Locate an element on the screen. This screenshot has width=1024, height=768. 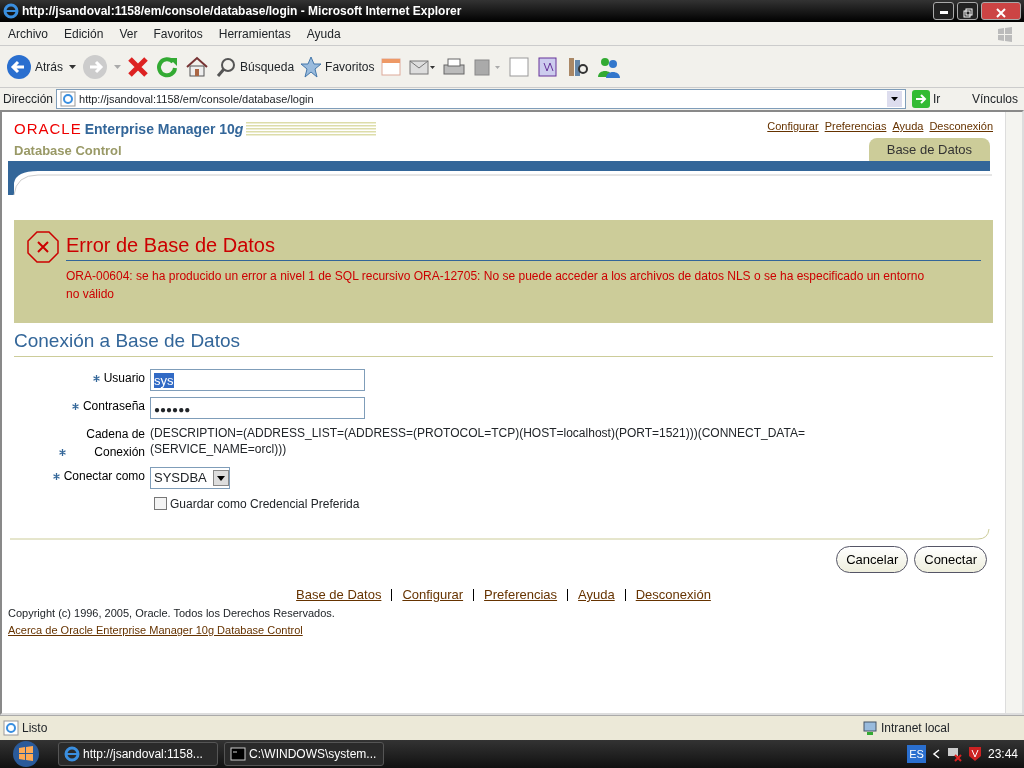
security-zone: Intranet local is located at coordinates (916, 728).